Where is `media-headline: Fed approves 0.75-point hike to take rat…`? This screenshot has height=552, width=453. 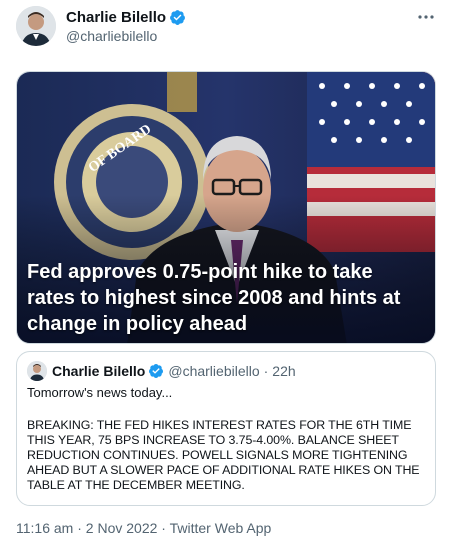
media-headline: Fed approves 0.75-point hike to take rat… is located at coordinates (214, 298).